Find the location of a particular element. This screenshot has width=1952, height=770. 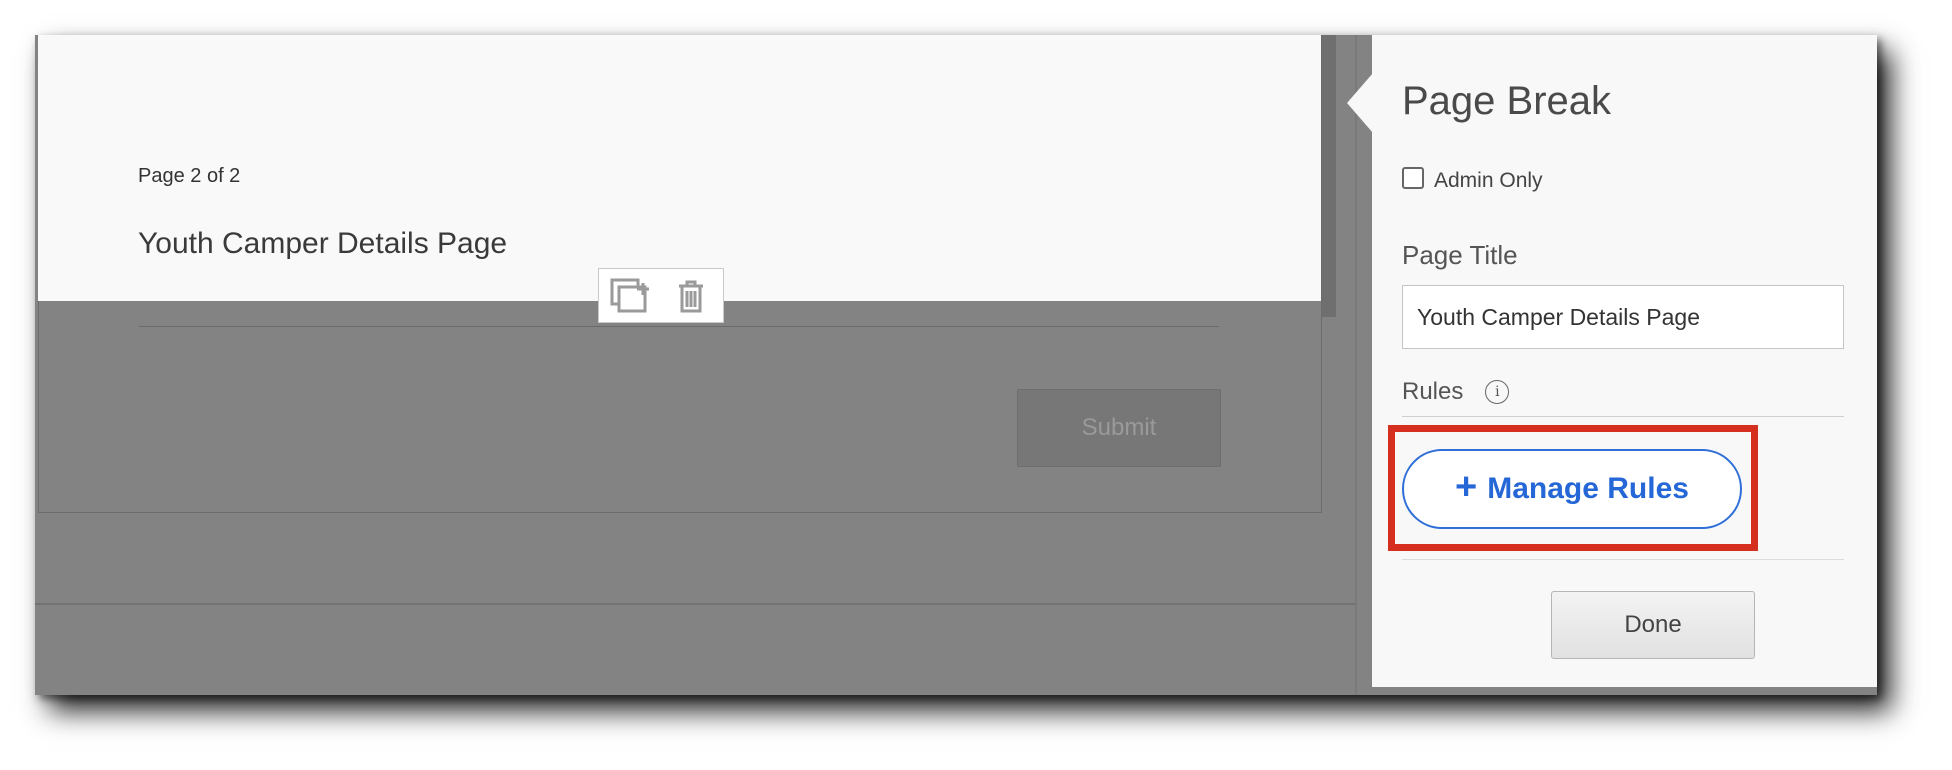

panel-footer-divider is located at coordinates (1623, 559).